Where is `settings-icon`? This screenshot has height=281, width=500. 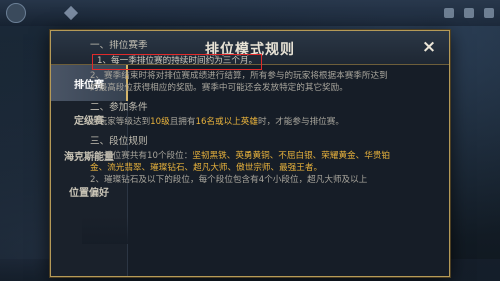 settings-icon is located at coordinates (489, 13).